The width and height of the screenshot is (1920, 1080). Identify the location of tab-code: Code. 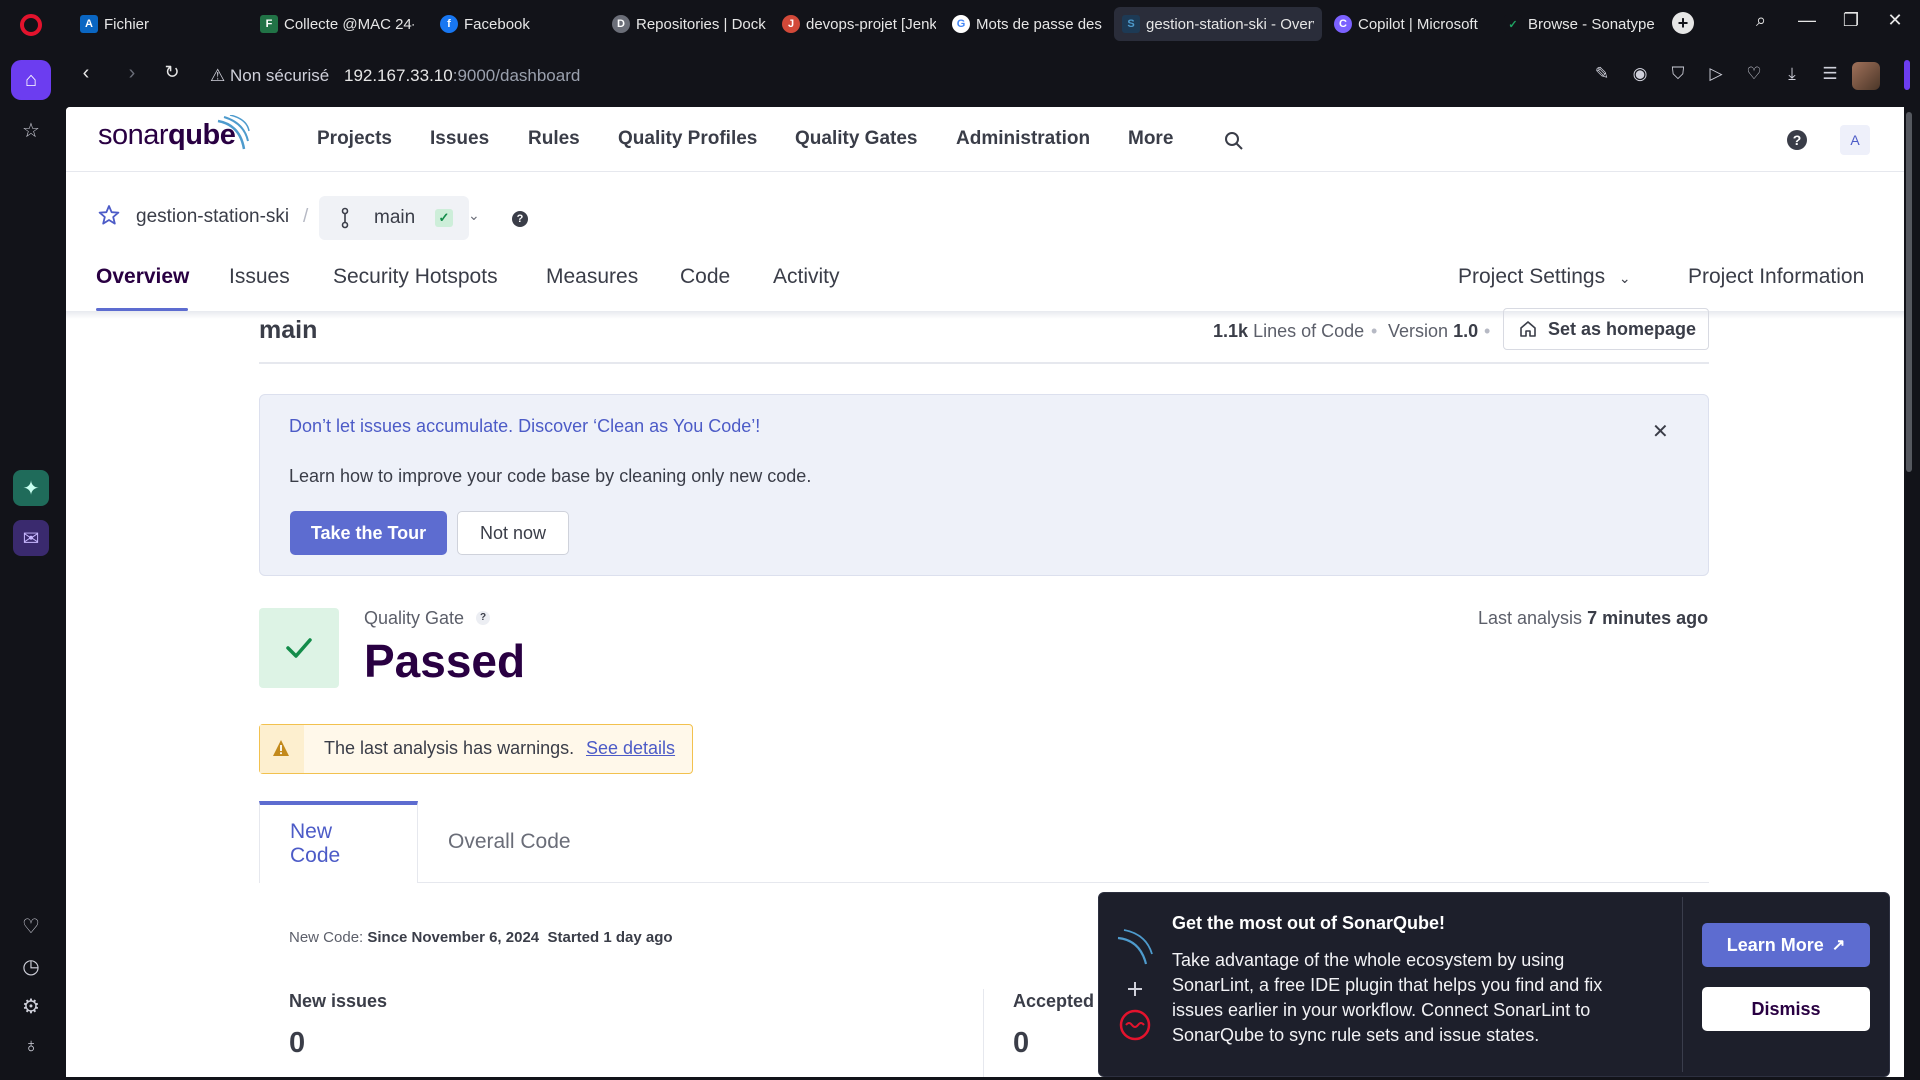
(705, 277).